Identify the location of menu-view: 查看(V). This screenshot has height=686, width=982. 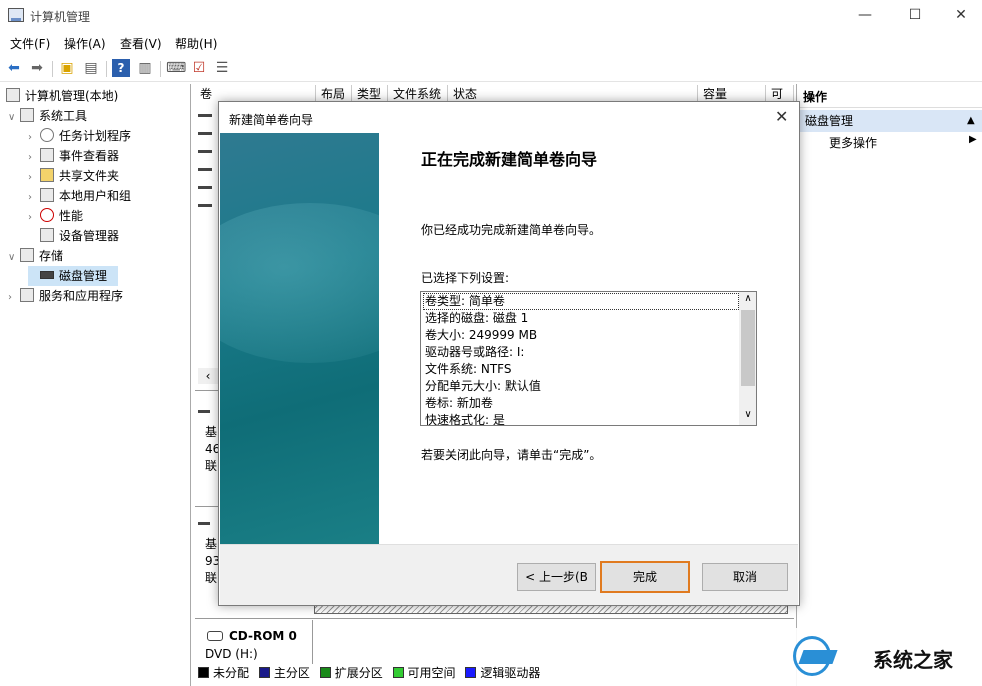
(141, 43).